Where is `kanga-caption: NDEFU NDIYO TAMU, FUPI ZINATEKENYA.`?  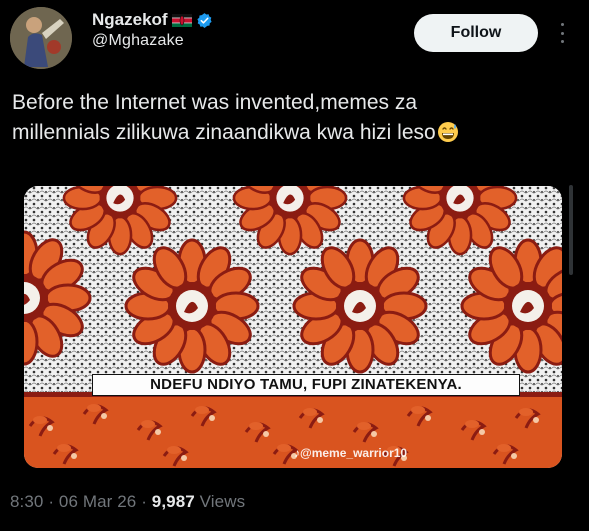 kanga-caption: NDEFU NDIYO TAMU, FUPI ZINATEKENYA. is located at coordinates (306, 385).